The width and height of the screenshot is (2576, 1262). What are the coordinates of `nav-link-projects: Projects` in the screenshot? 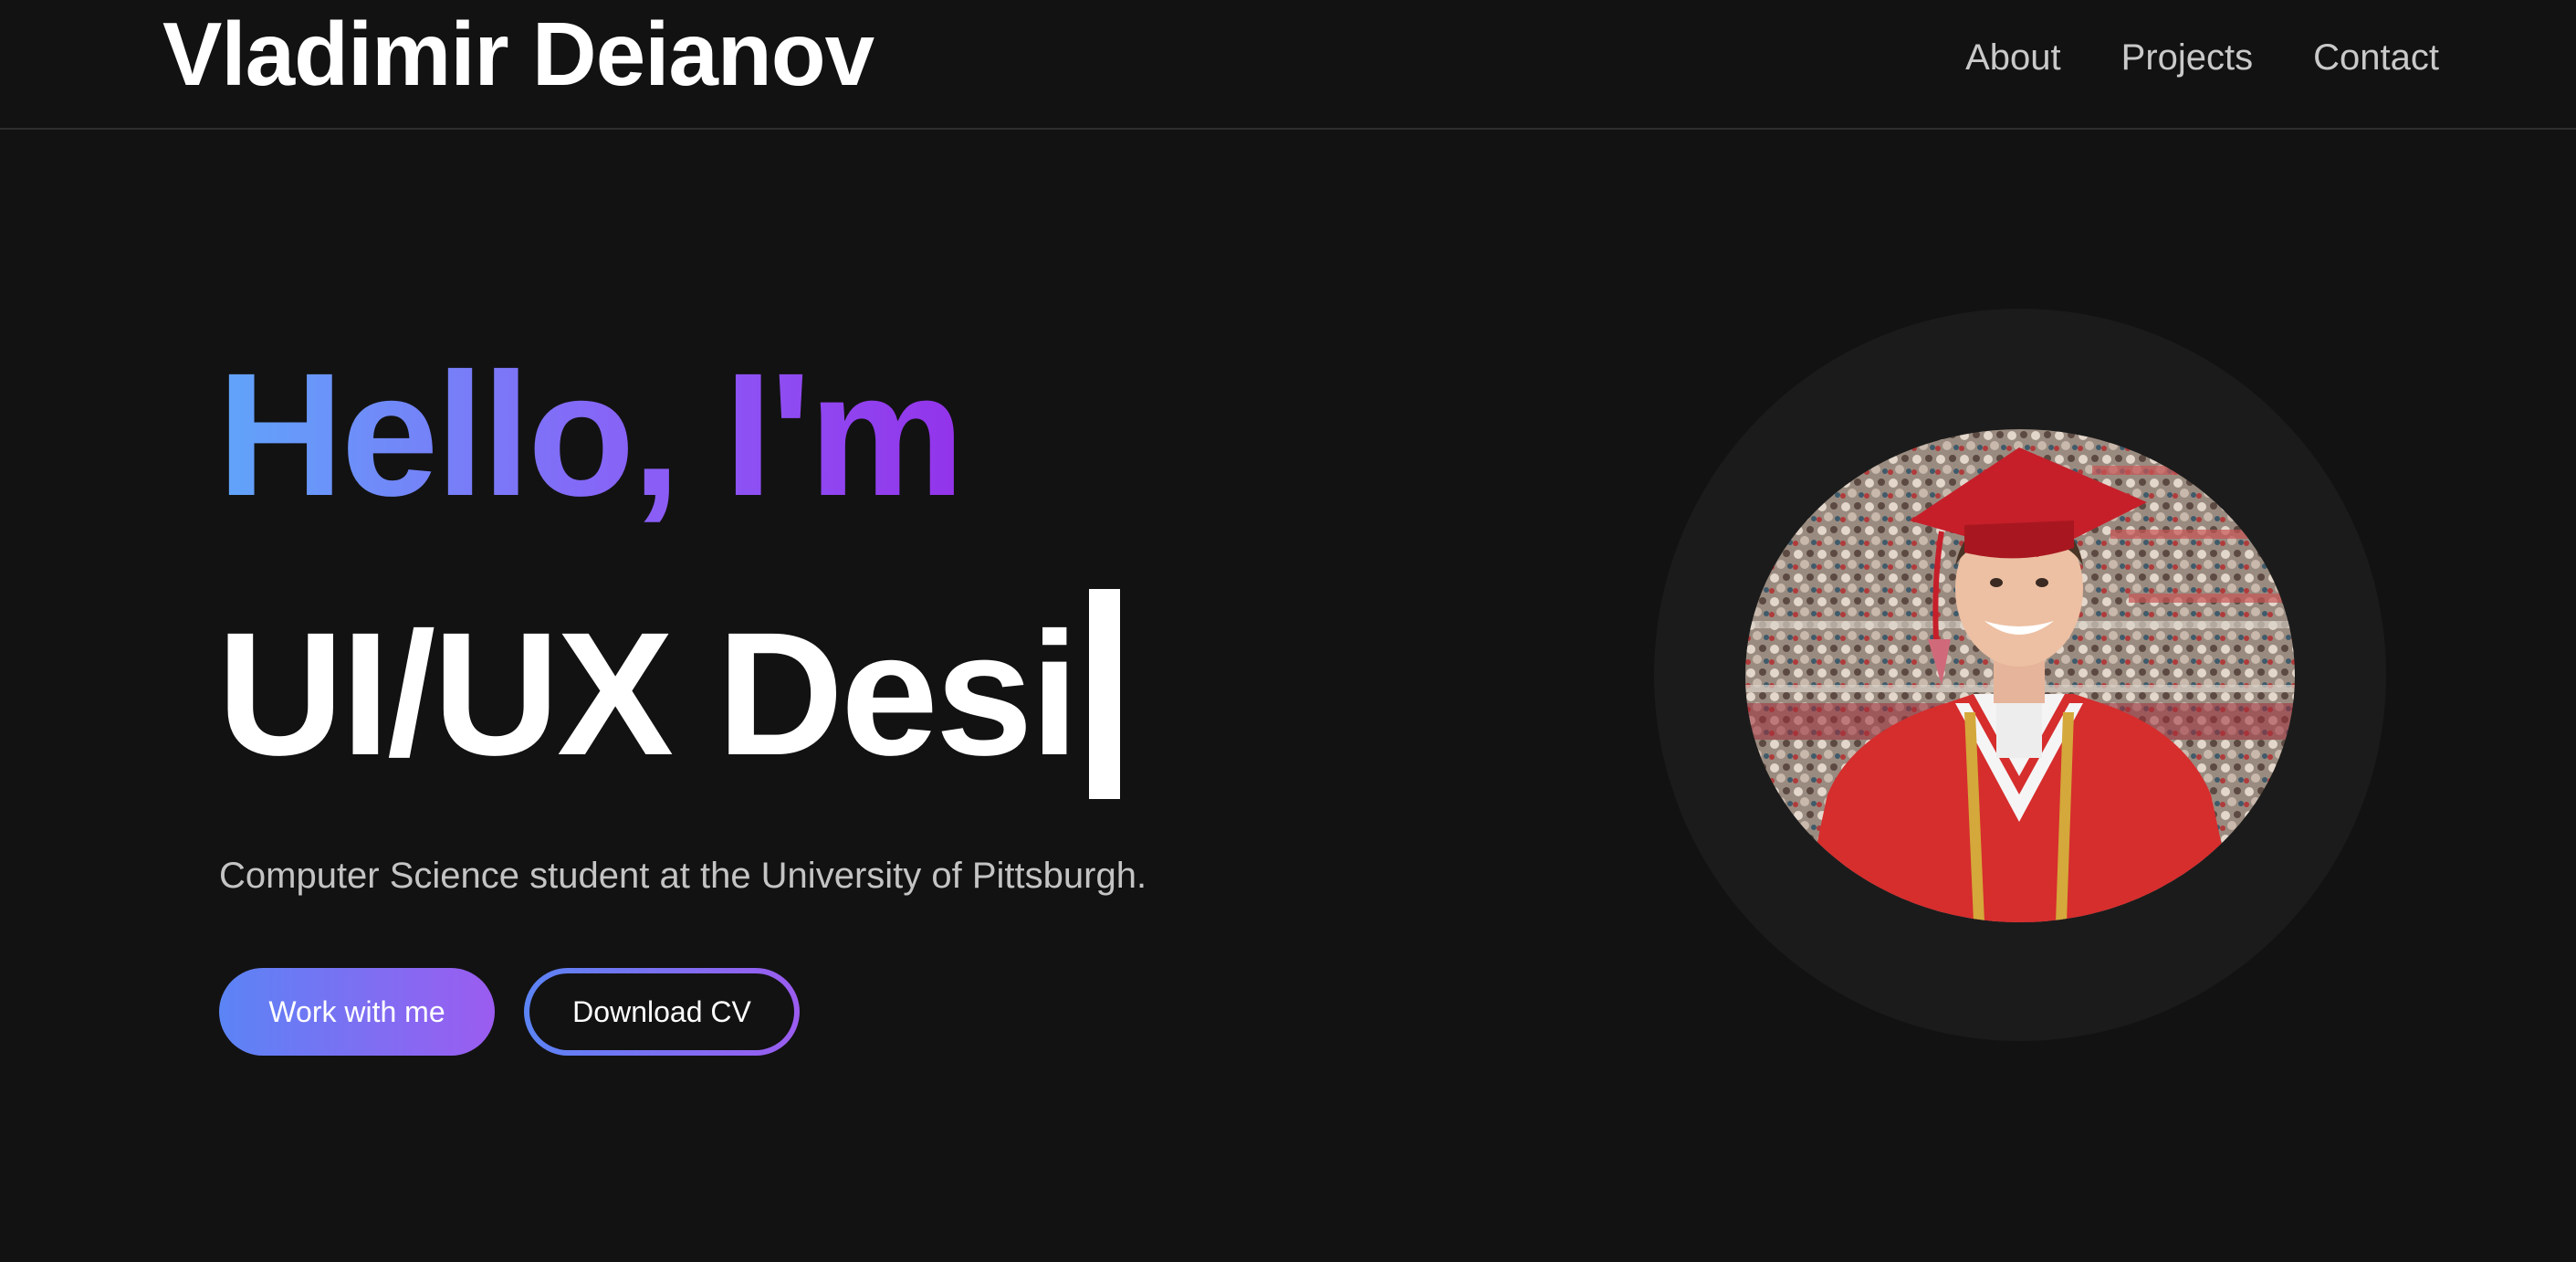 It's located at (2187, 57).